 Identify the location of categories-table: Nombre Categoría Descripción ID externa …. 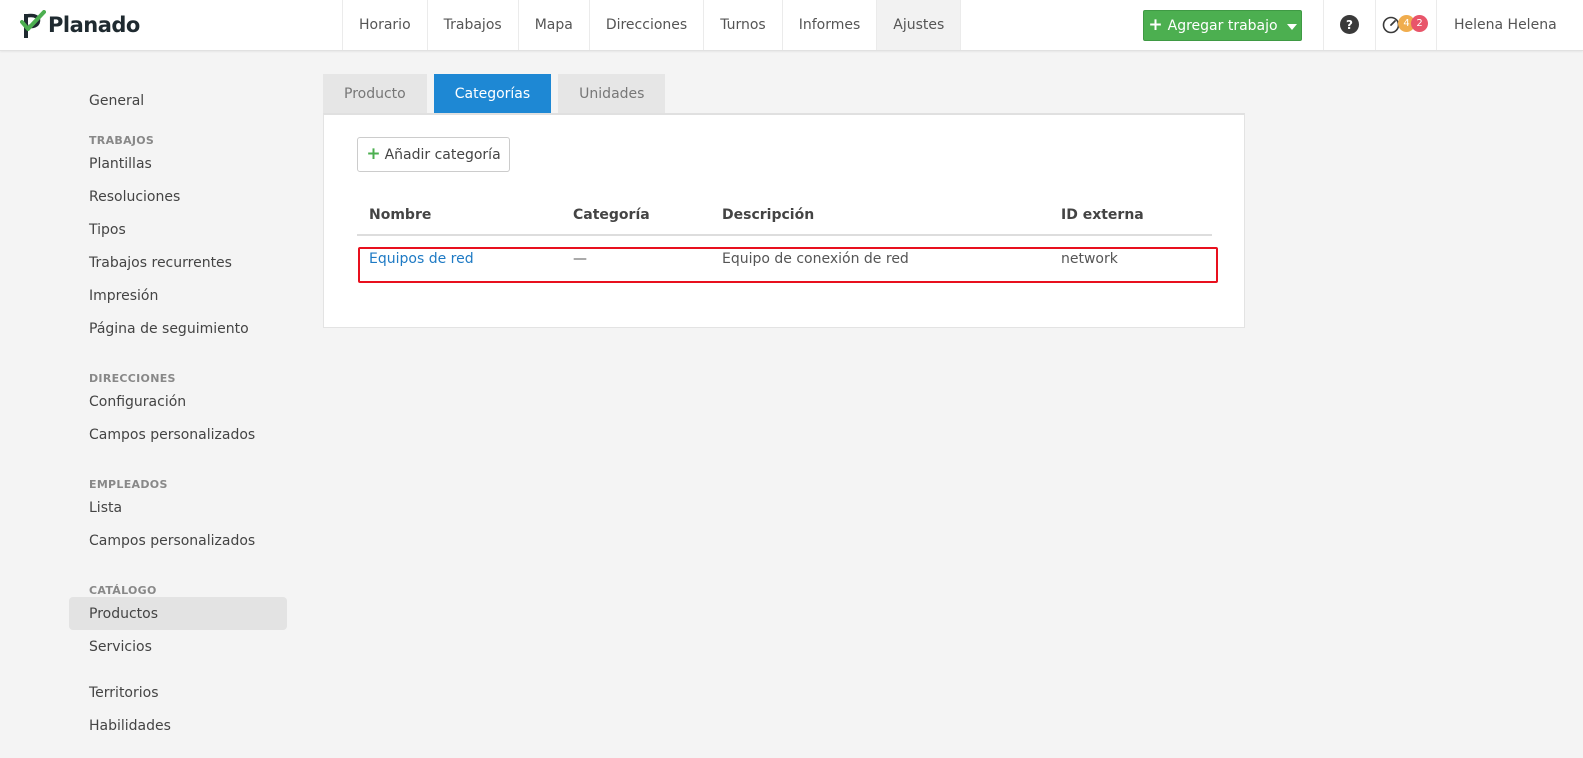
(784, 241).